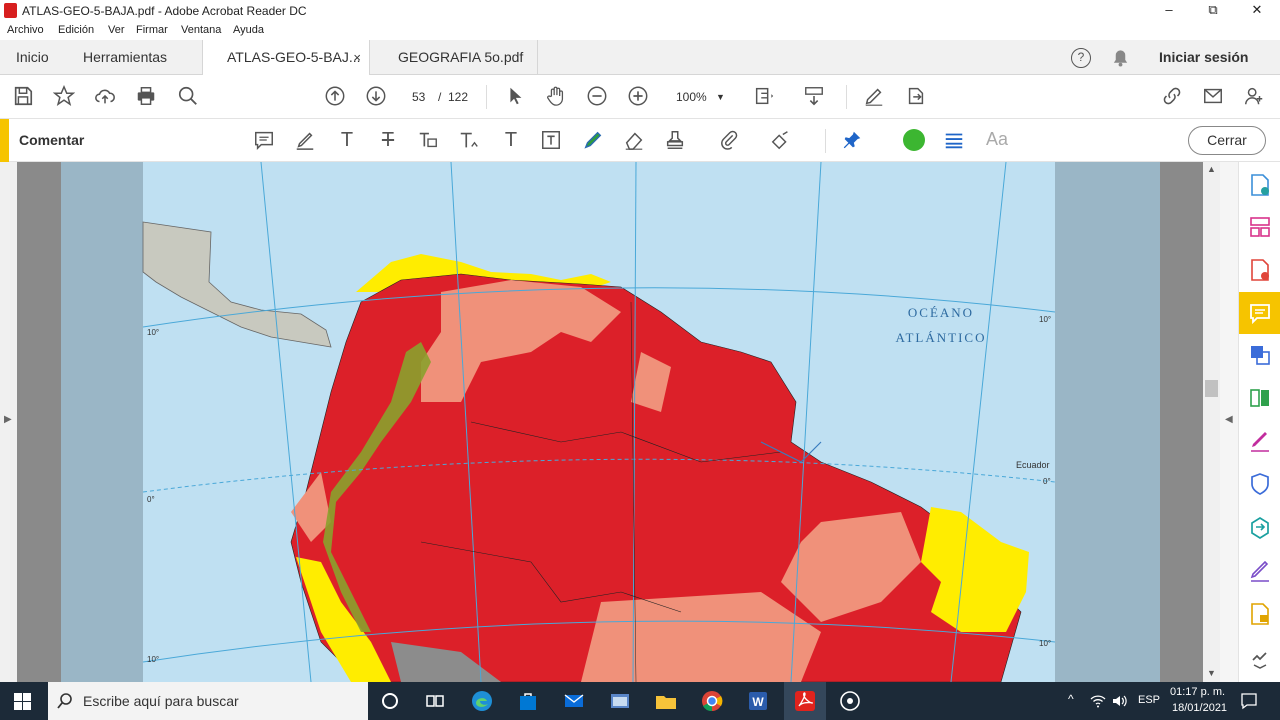  Describe the element at coordinates (1098, 701) in the screenshot. I see `wifi-icon` at that location.